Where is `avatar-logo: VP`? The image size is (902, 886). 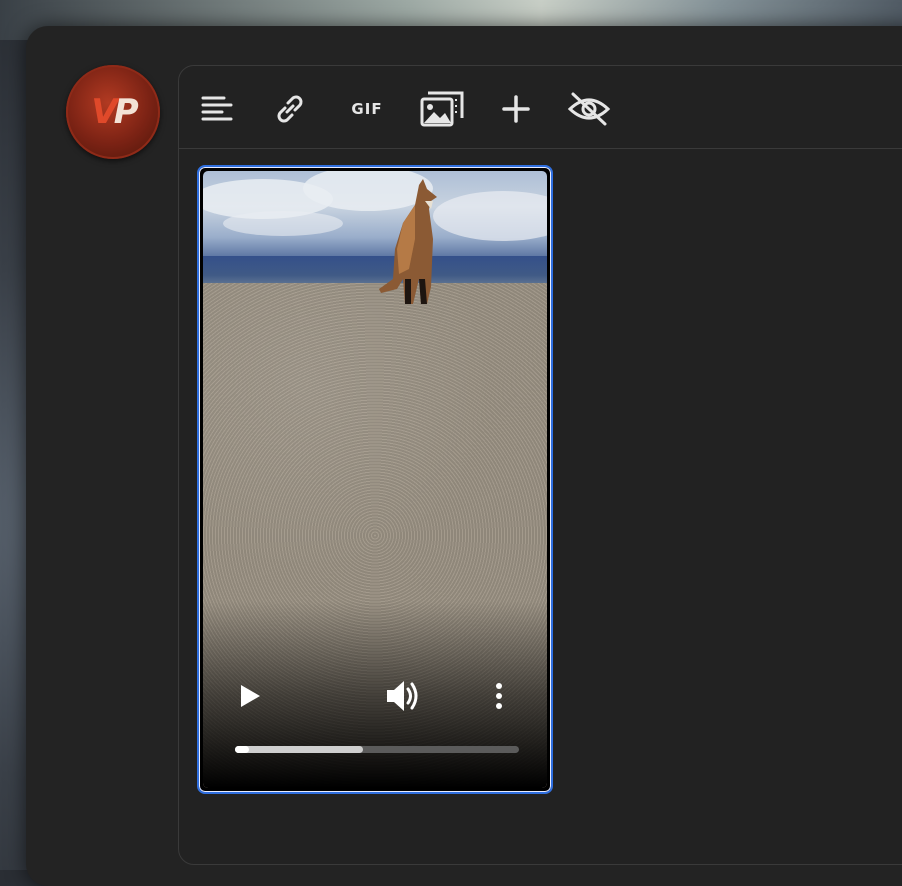
avatar-logo: VP is located at coordinates (114, 112).